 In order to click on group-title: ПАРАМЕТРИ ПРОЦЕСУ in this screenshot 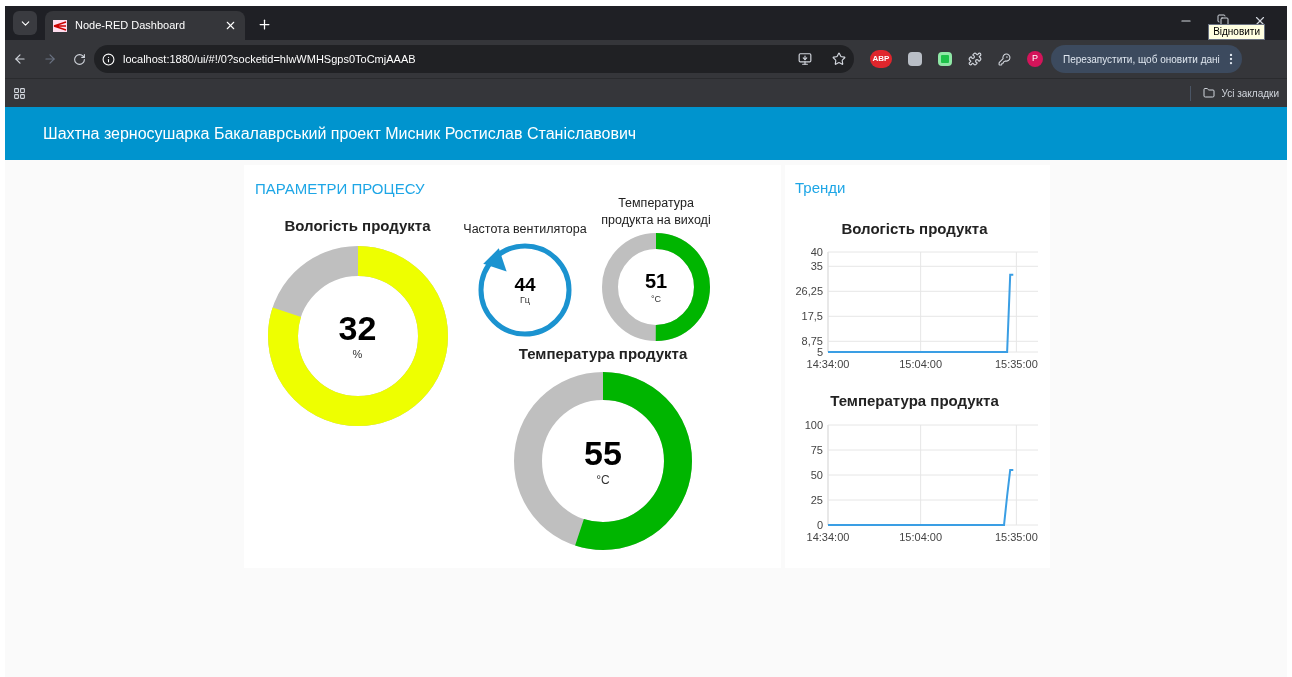, I will do `click(340, 188)`.